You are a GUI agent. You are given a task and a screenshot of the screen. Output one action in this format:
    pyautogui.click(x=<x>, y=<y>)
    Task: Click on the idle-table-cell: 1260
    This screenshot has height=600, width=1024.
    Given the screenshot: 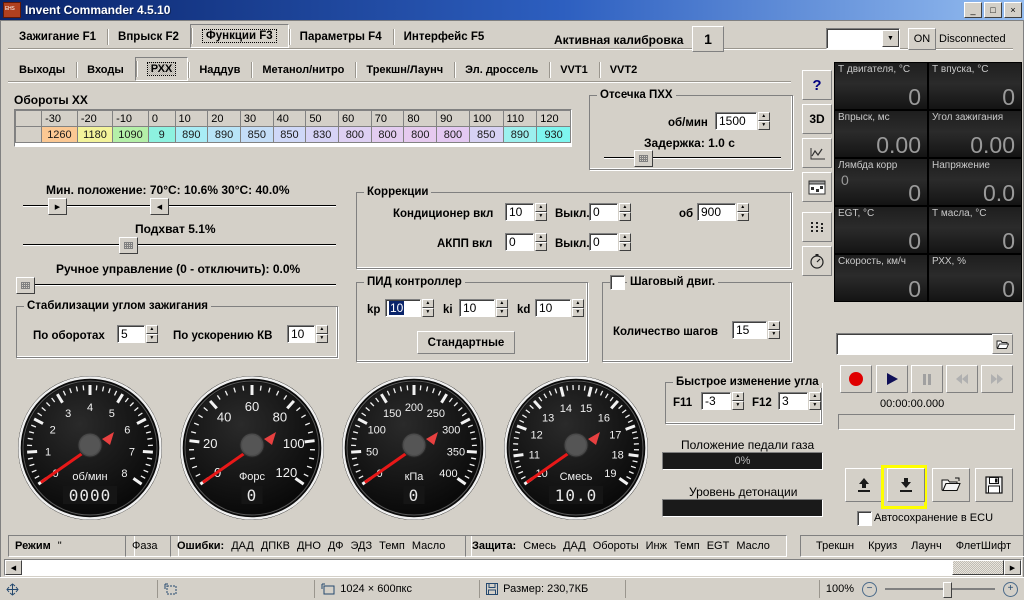 What is the action you would take?
    pyautogui.click(x=59, y=134)
    